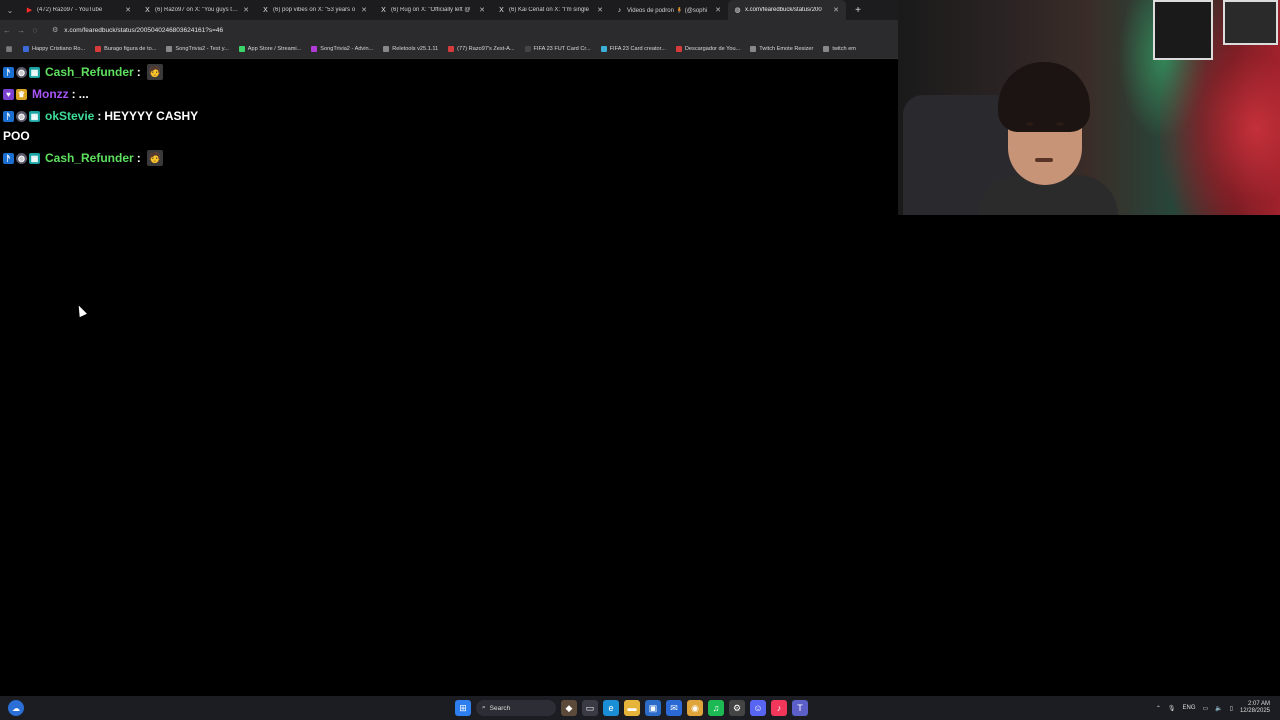  What do you see at coordinates (16, 708) in the screenshot?
I see `weather-icon: ☁` at bounding box center [16, 708].